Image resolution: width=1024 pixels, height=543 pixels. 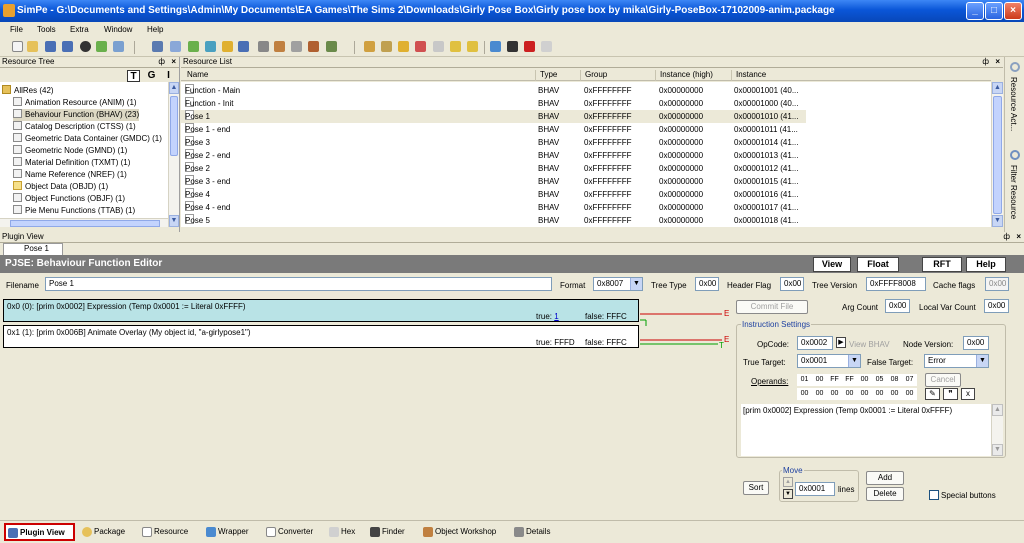 I want to click on new-icon, so click(x=17, y=46).